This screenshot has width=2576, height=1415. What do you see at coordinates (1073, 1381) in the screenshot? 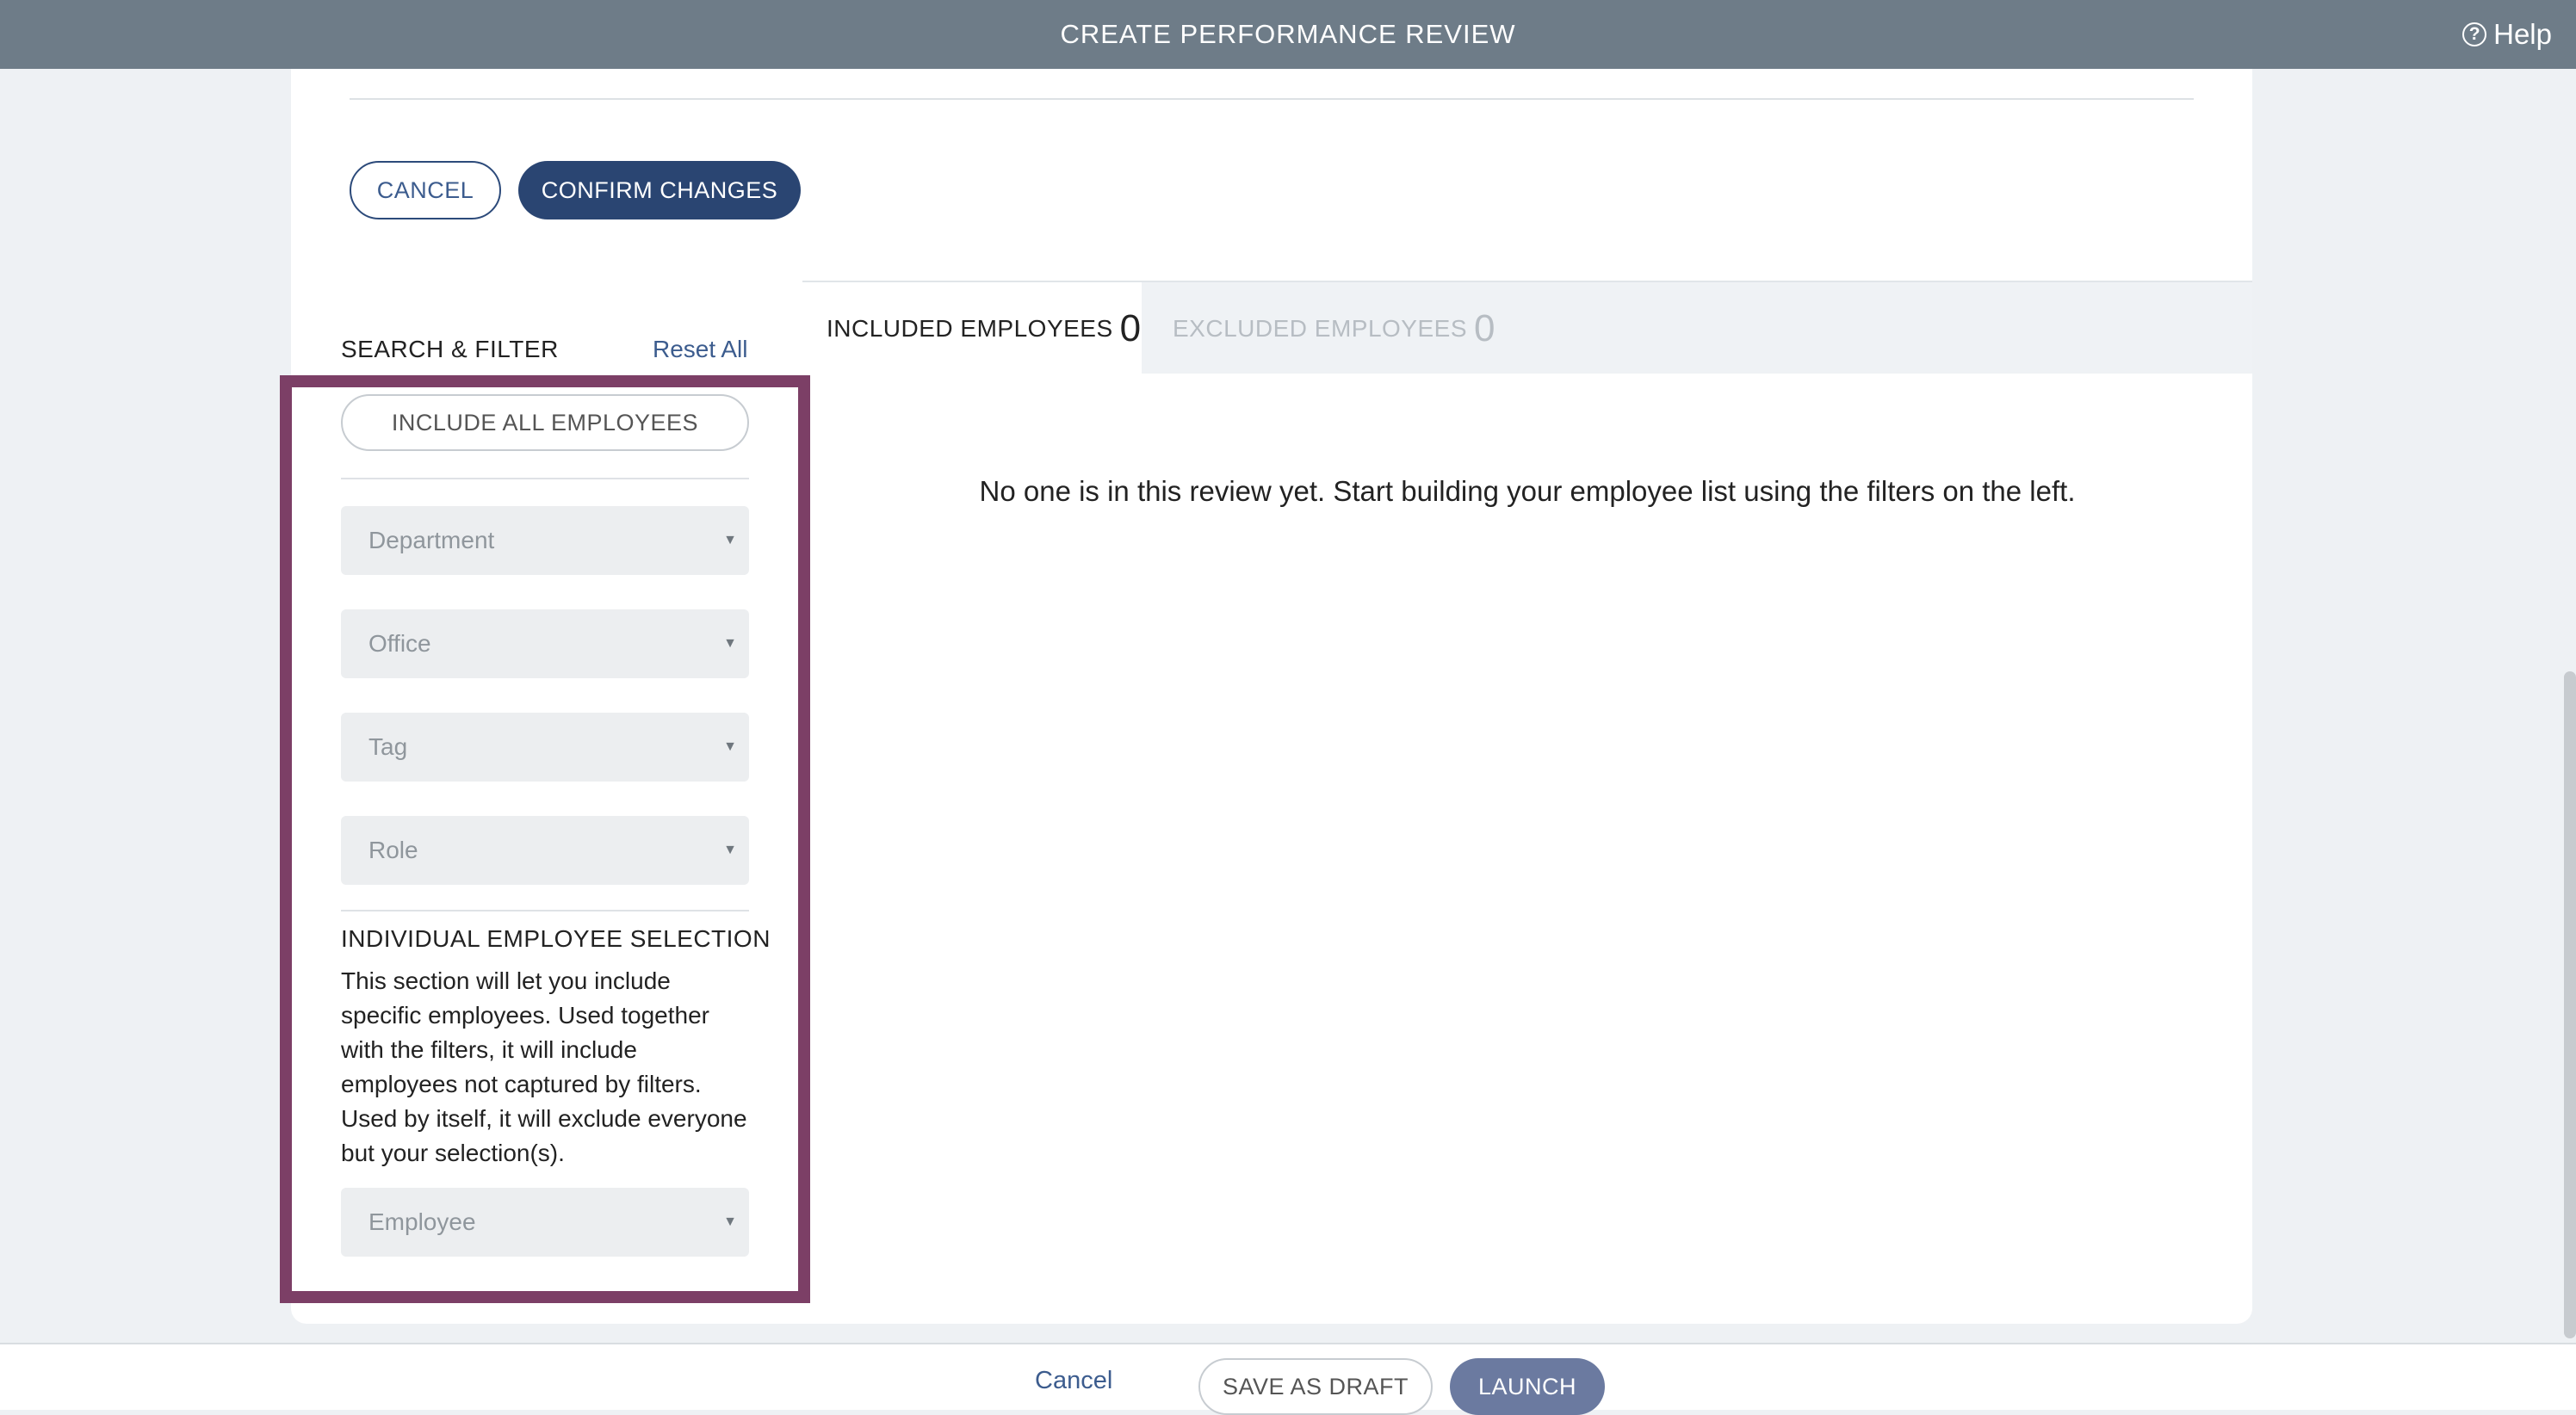
I see `footer-cancel-link: Cancel` at bounding box center [1073, 1381].